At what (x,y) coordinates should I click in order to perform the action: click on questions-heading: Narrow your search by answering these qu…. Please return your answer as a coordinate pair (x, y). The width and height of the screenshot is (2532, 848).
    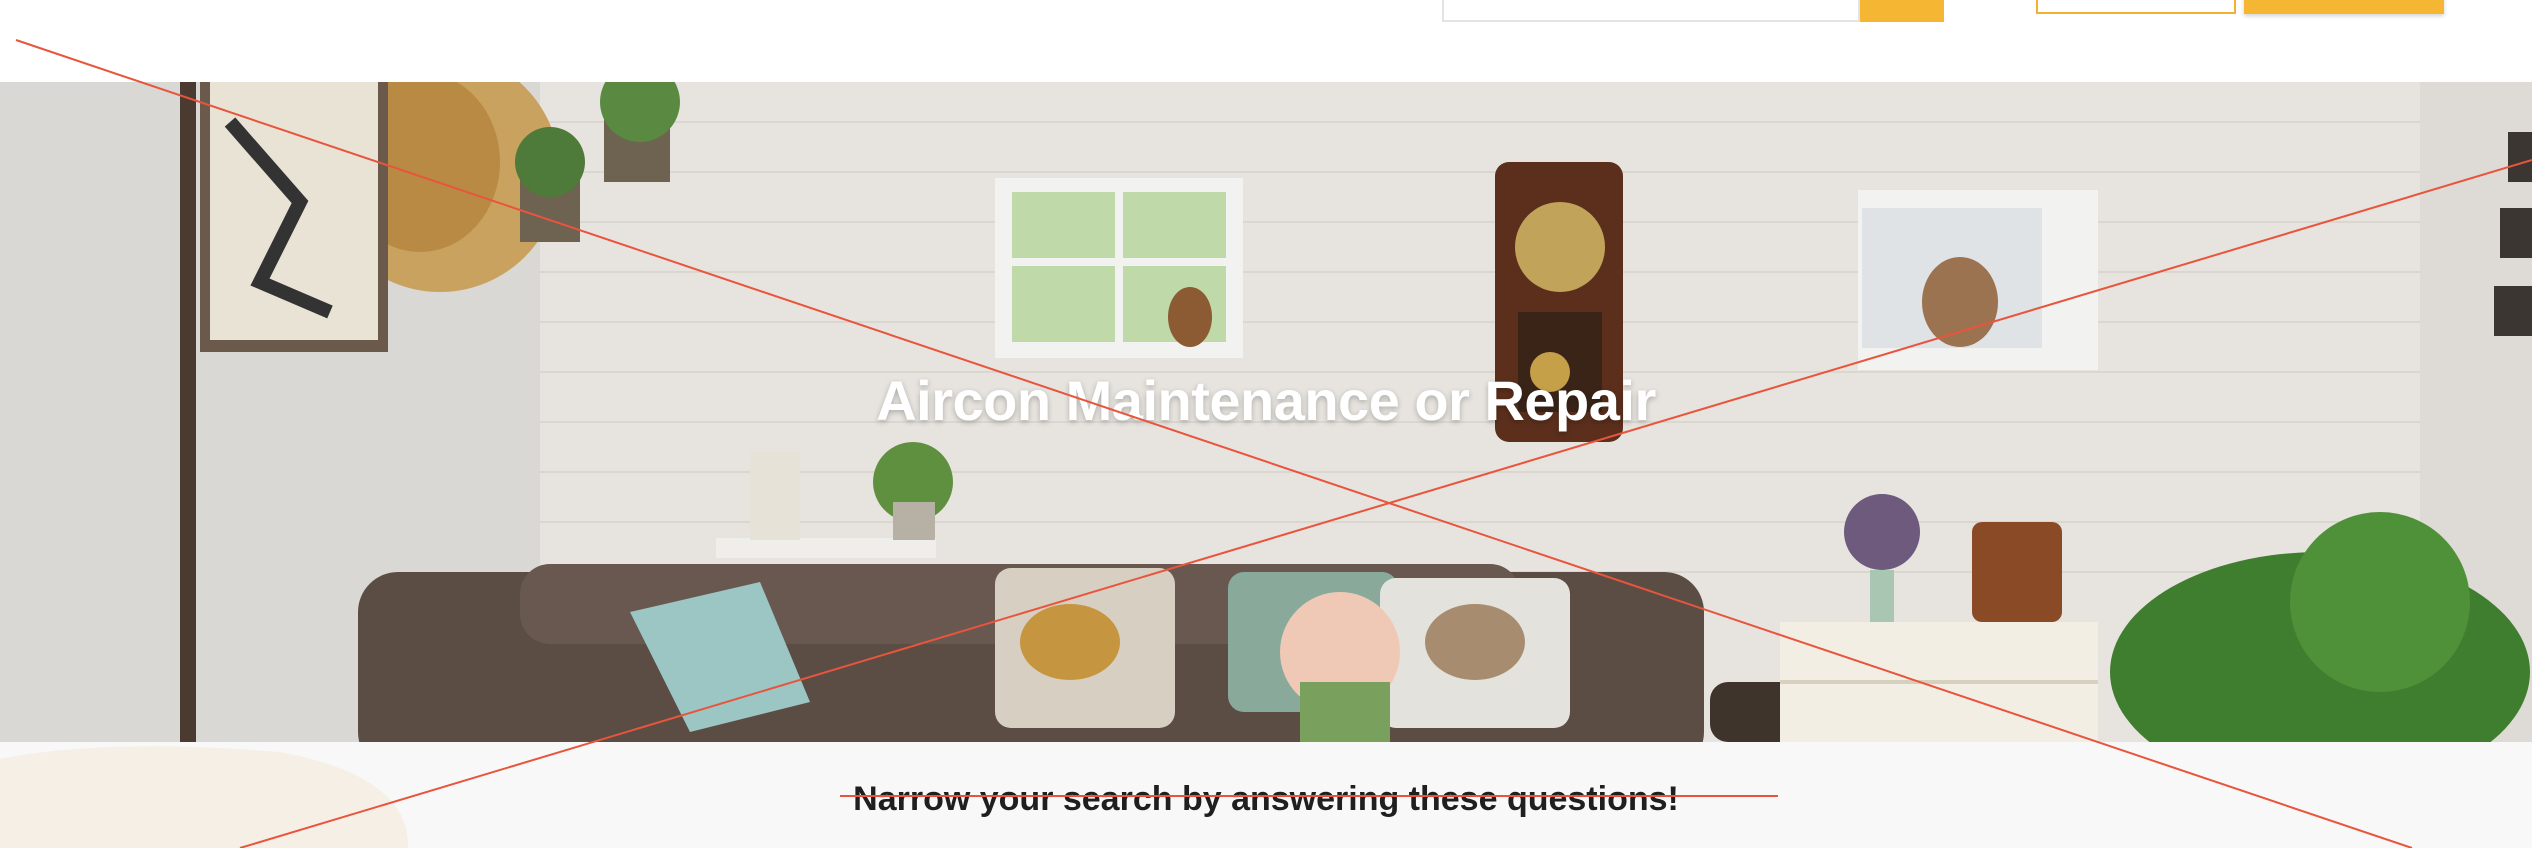
    Looking at the image, I should click on (1266, 799).